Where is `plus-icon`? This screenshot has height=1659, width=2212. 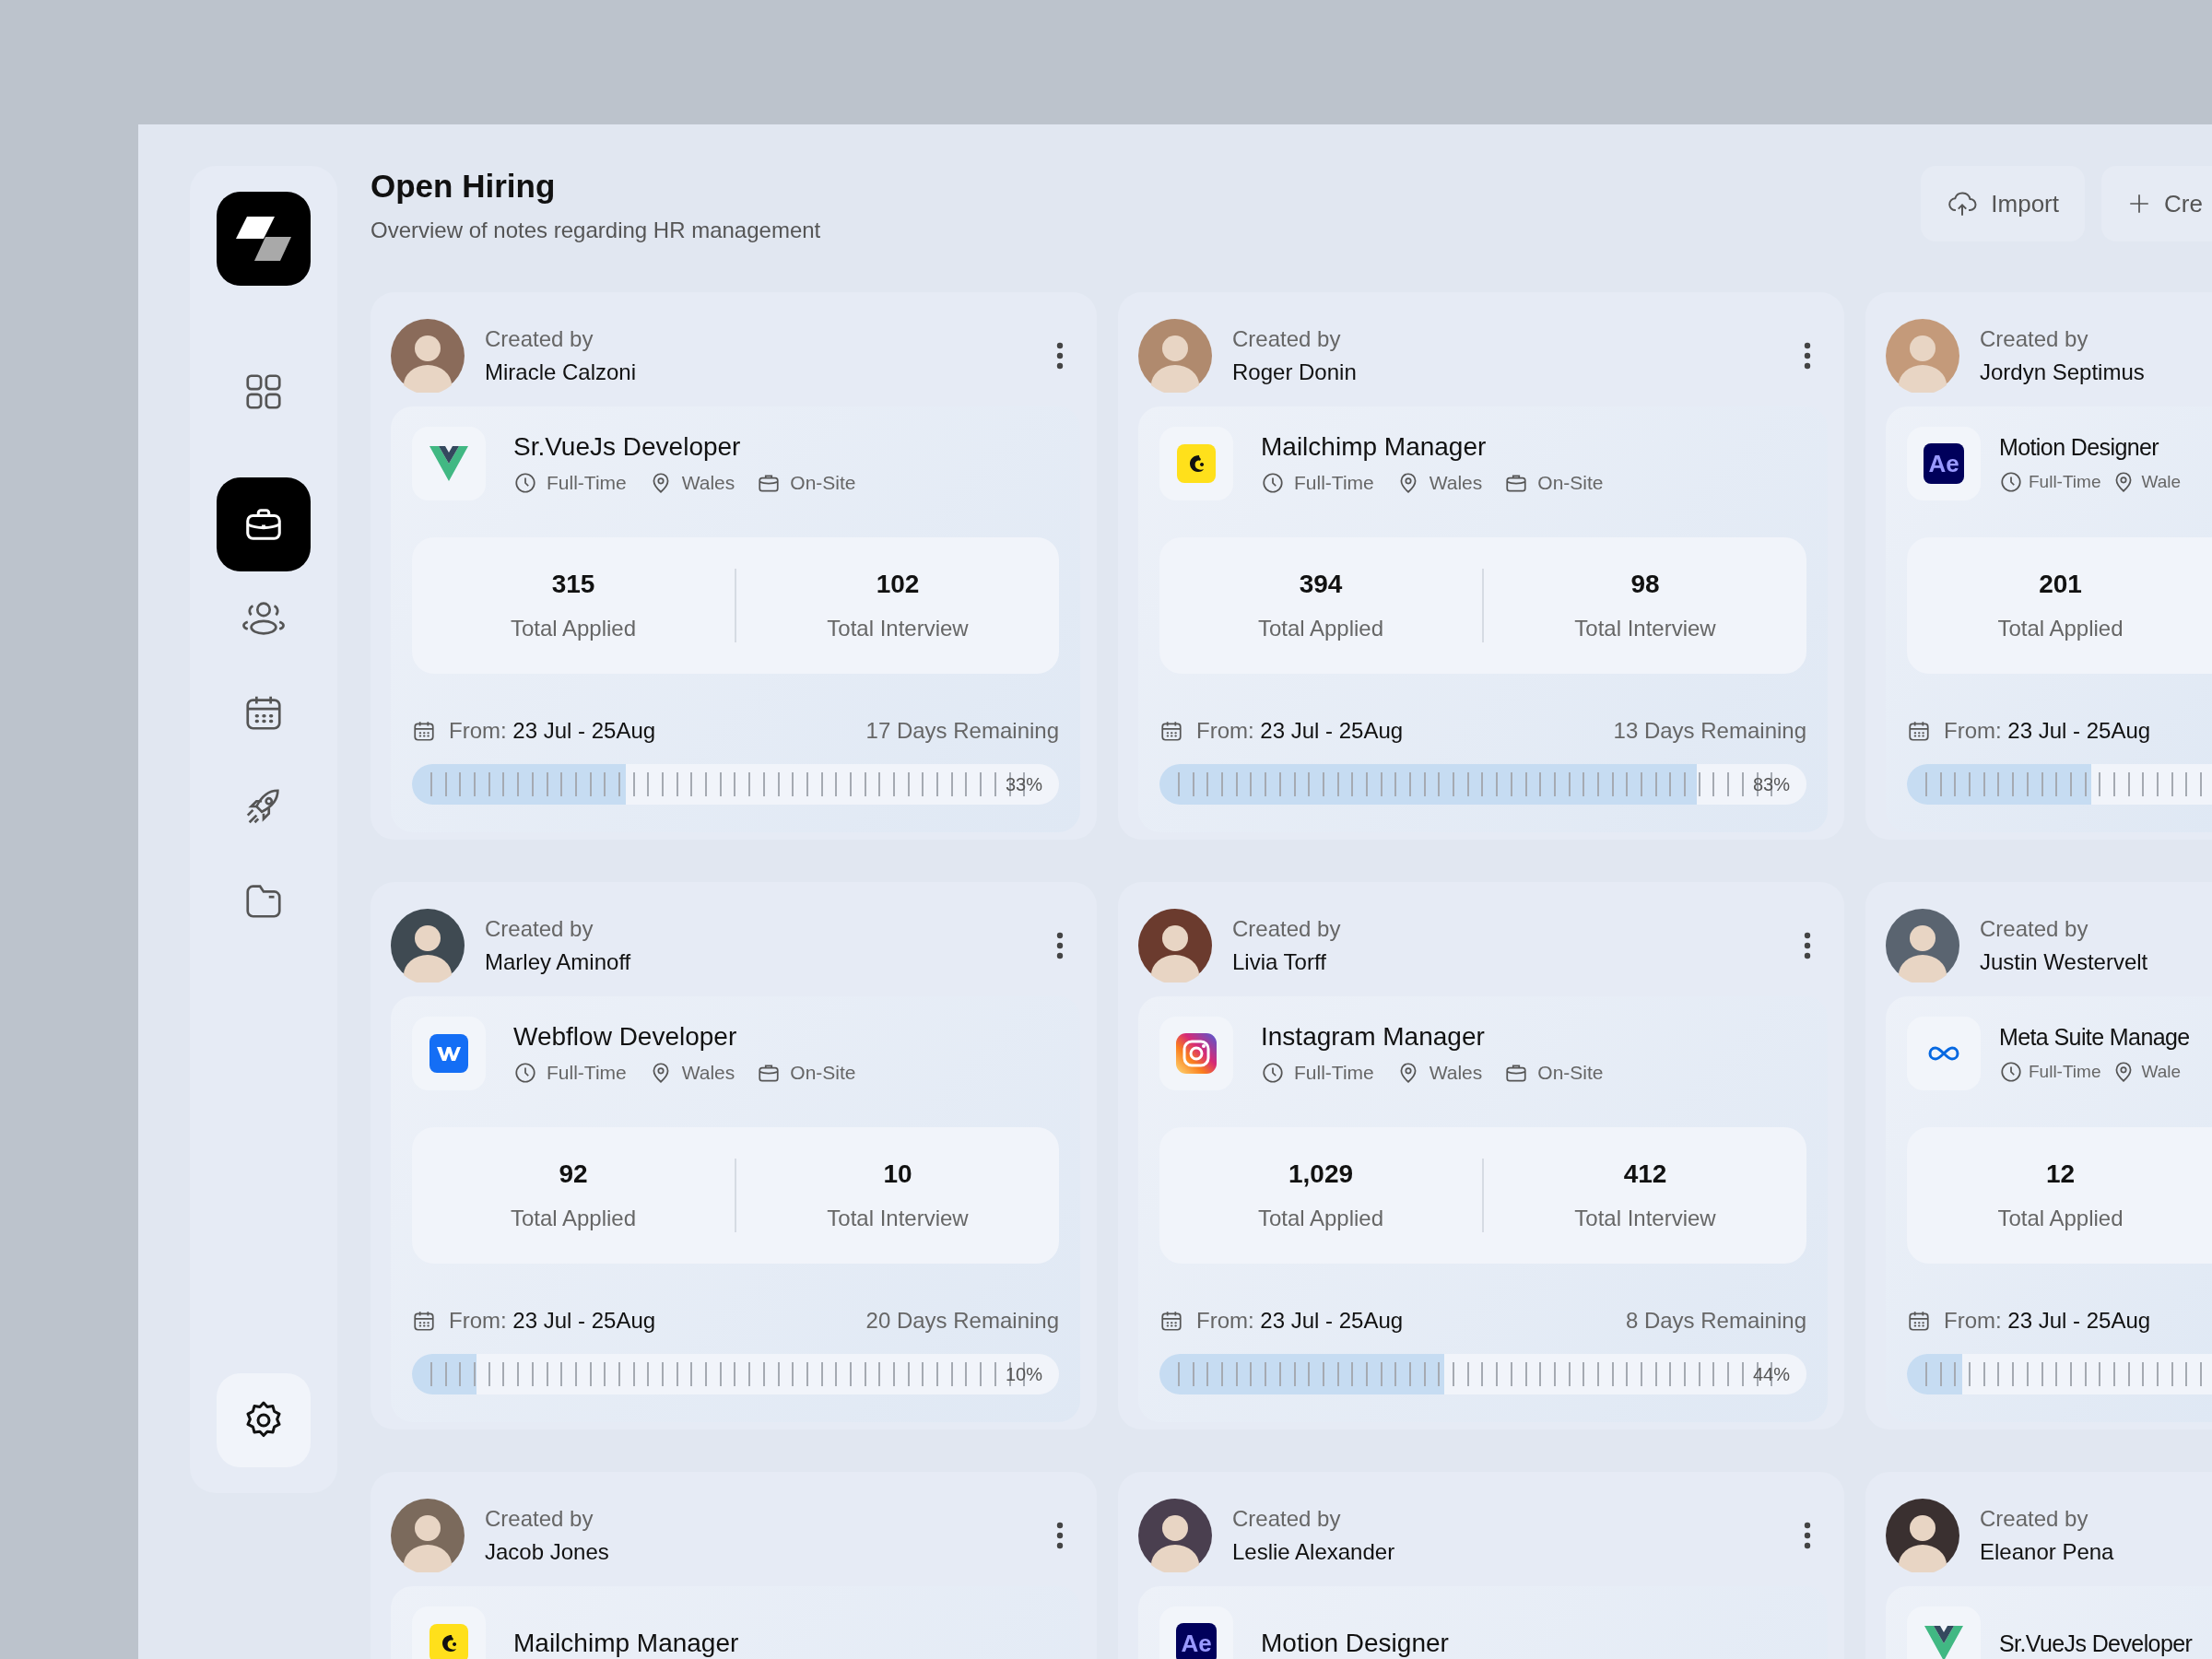 plus-icon is located at coordinates (2139, 204).